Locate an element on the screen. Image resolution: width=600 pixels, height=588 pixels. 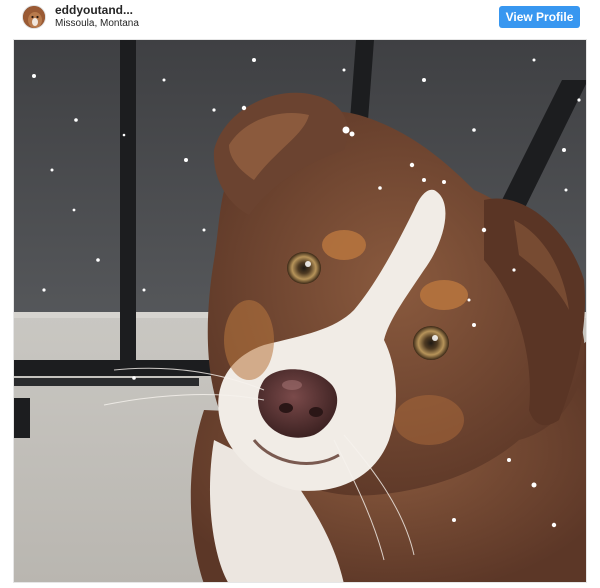
user-info: eddyoutand... Missoula, Montana is located at coordinates (97, 16).